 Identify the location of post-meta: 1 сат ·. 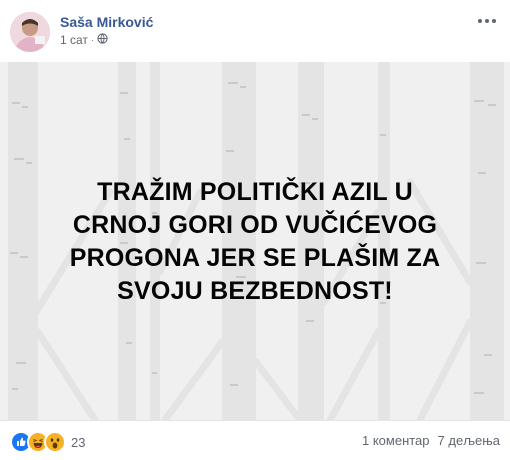
(84, 40).